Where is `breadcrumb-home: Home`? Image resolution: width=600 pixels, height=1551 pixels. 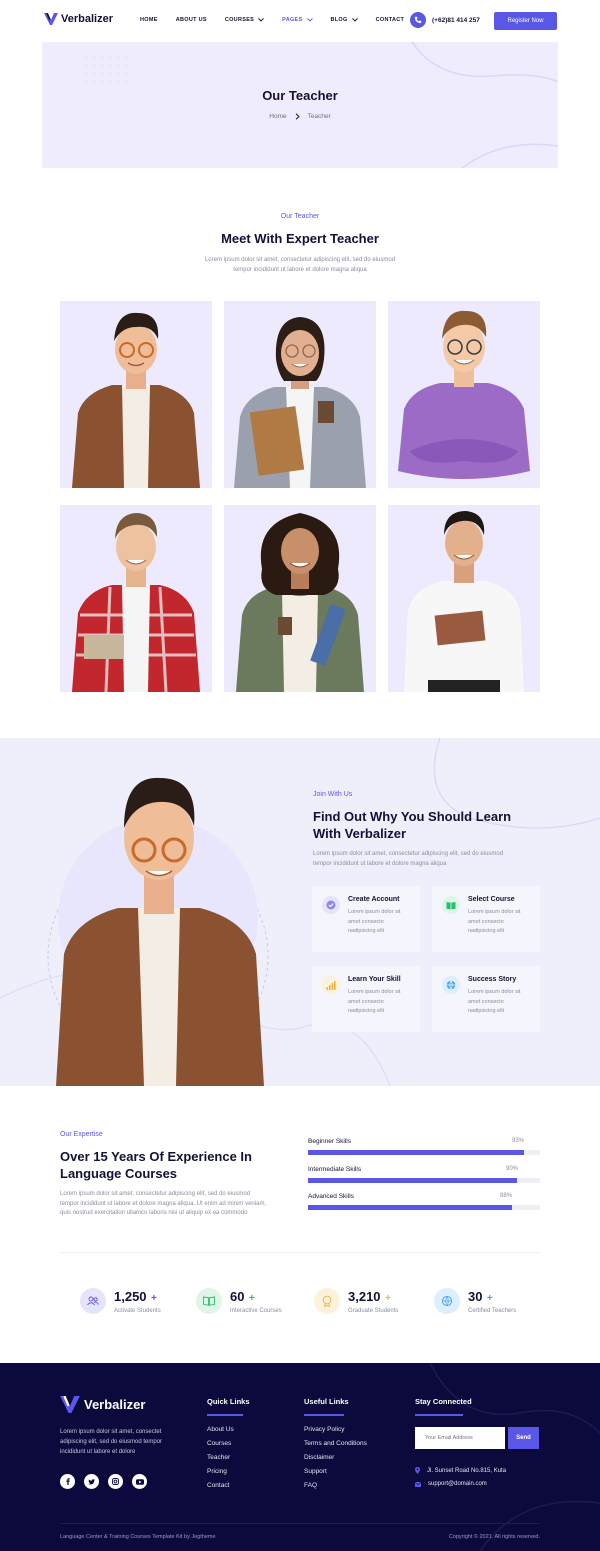
breadcrumb-home: Home is located at coordinates (277, 116).